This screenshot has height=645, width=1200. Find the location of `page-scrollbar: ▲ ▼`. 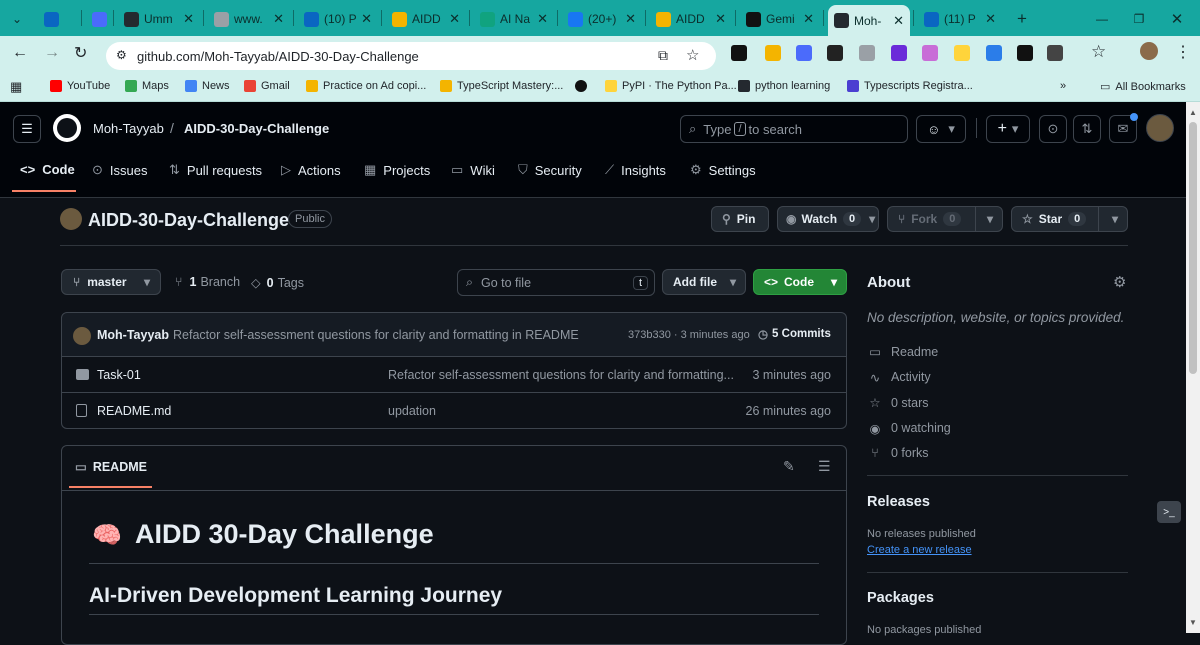

page-scrollbar: ▲ ▼ is located at coordinates (1193, 367).